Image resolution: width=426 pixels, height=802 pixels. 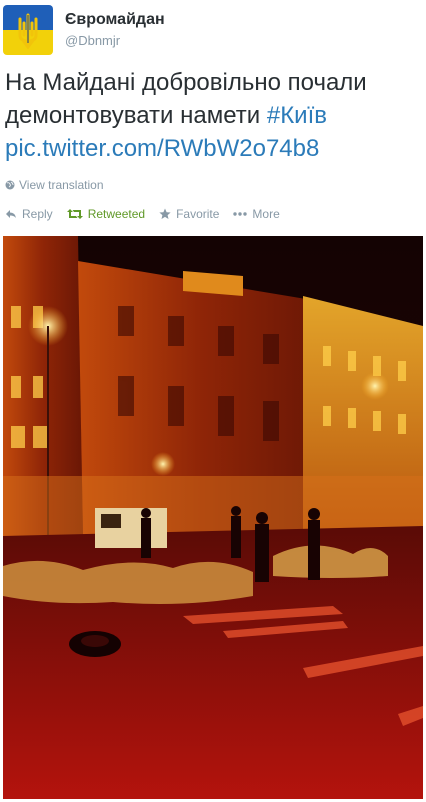 I want to click on avatar, so click(x=28, y=30).